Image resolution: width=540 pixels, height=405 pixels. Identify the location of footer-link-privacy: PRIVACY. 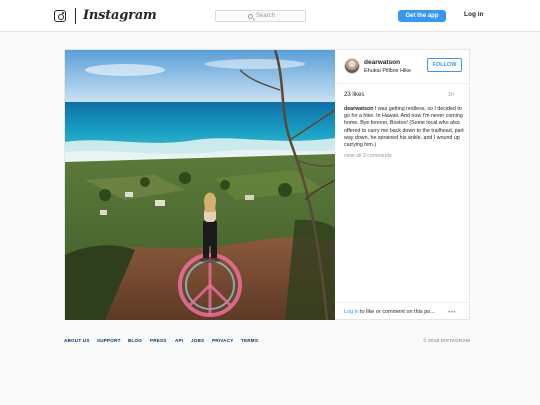
(222, 340).